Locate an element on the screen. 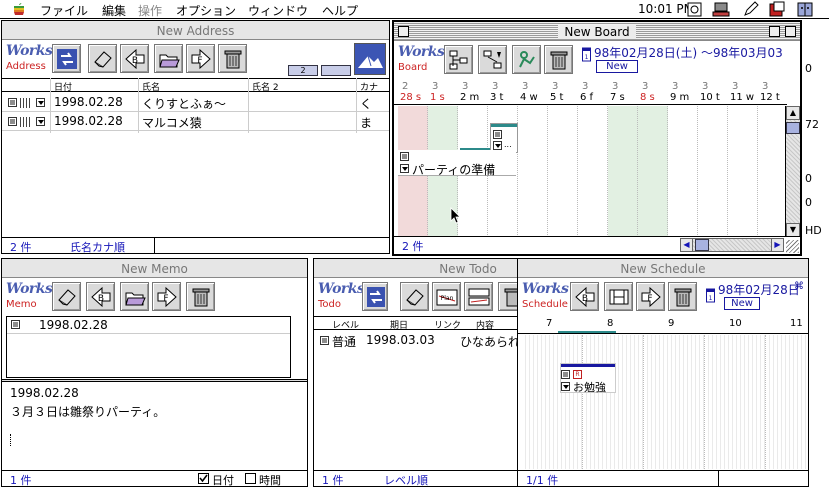  board-day-label: 2 m is located at coordinates (469, 97).